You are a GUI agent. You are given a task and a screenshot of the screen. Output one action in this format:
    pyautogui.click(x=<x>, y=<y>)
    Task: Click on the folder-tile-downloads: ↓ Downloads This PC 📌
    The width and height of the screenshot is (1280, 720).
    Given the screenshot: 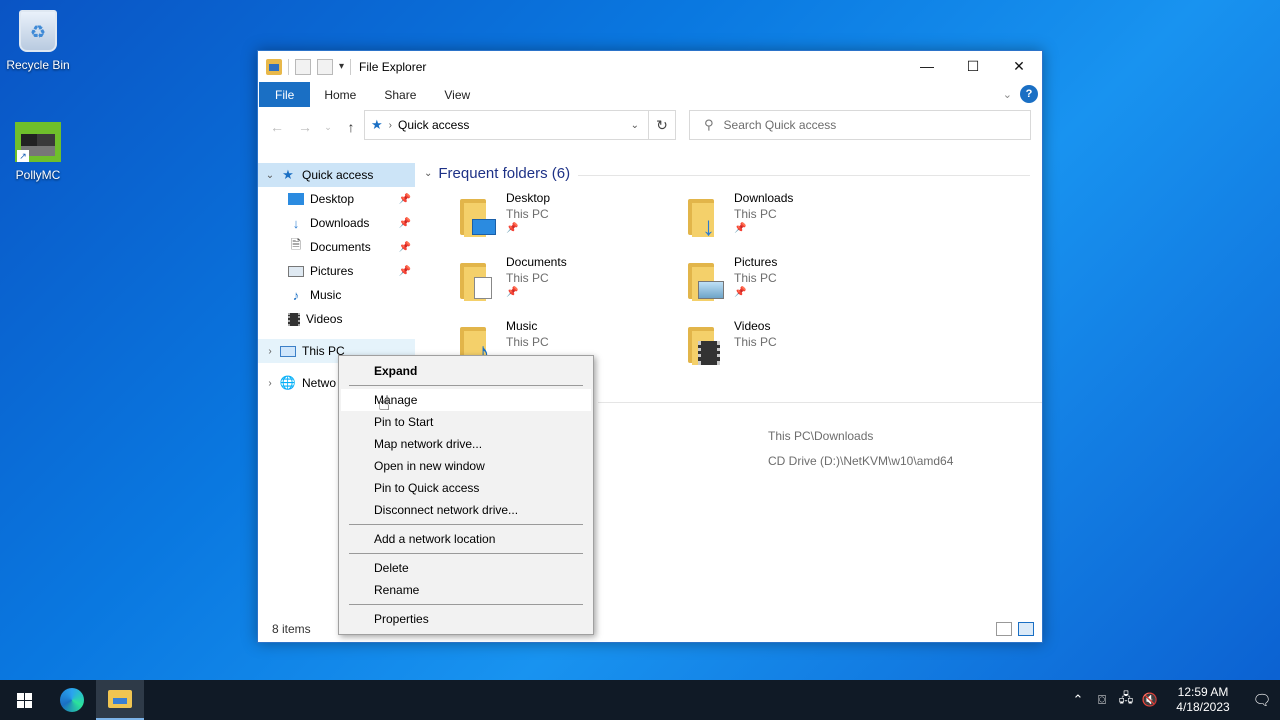 What is the action you would take?
    pyautogui.click(x=796, y=220)
    